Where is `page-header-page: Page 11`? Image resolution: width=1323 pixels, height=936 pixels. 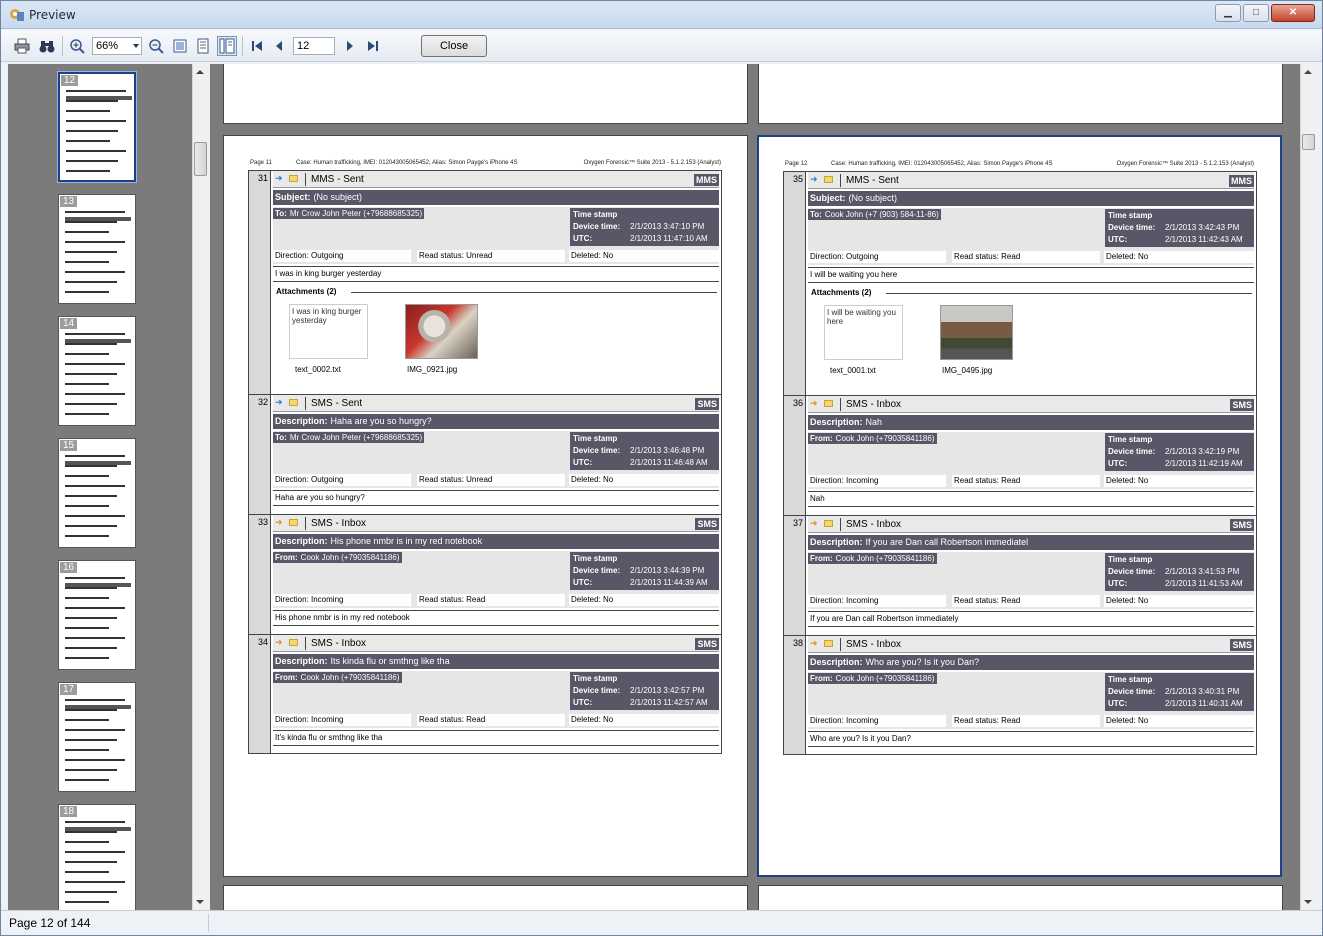
page-header-page: Page 11 is located at coordinates (261, 163).